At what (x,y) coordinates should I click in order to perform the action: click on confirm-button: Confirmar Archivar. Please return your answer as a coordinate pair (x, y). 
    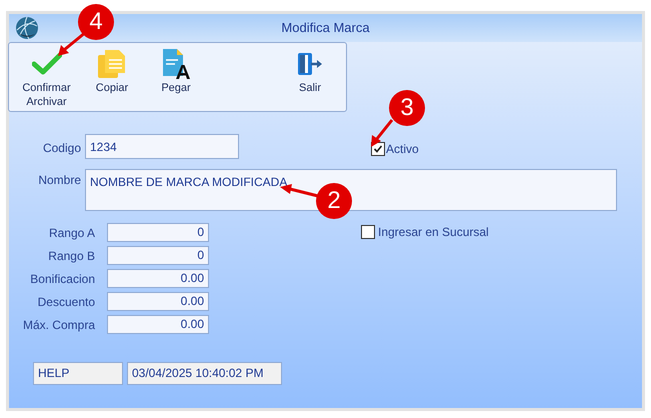
    Looking at the image, I should click on (46, 78).